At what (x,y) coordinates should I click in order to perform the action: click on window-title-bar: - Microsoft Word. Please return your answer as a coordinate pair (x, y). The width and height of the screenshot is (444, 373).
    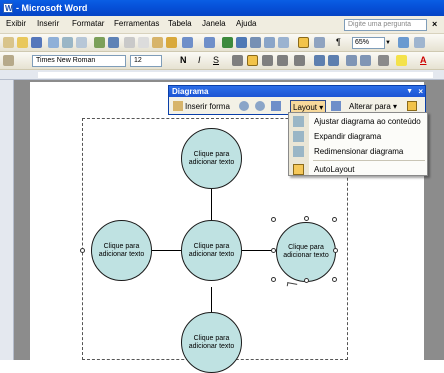
    Looking at the image, I should click on (222, 8).